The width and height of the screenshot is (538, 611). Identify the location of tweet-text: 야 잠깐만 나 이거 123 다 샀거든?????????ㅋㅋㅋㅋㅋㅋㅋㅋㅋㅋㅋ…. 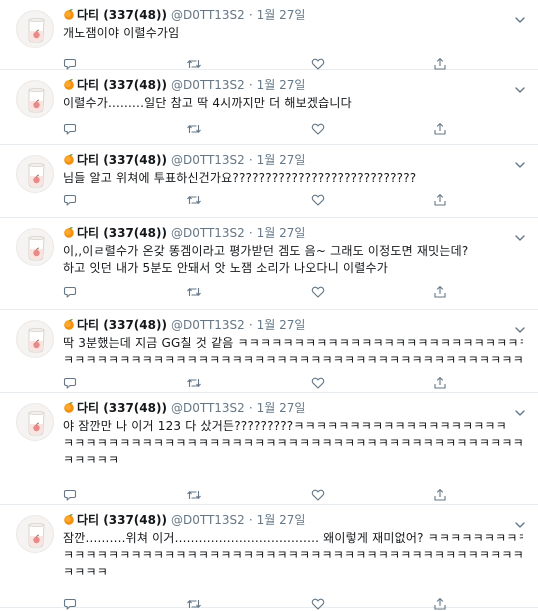
(293, 443).